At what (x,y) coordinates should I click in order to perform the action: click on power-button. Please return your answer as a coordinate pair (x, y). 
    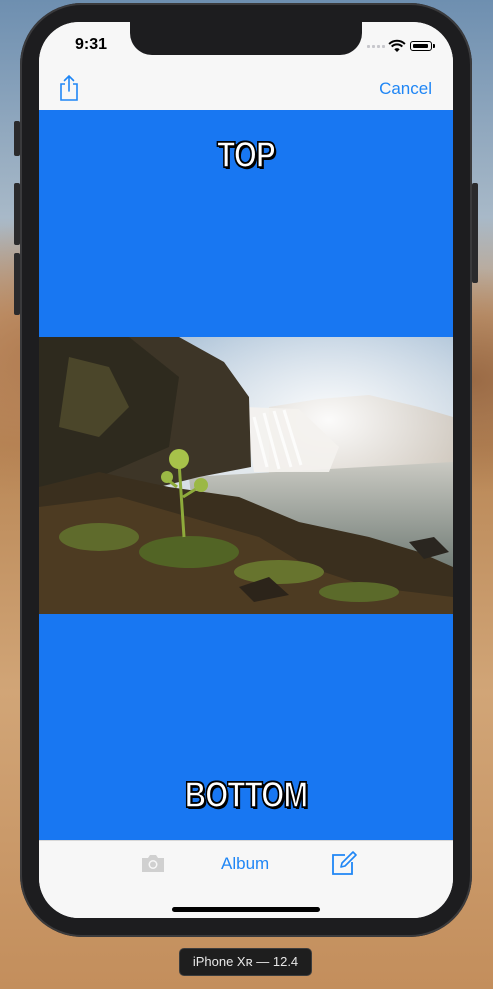
    Looking at the image, I should click on (475, 233).